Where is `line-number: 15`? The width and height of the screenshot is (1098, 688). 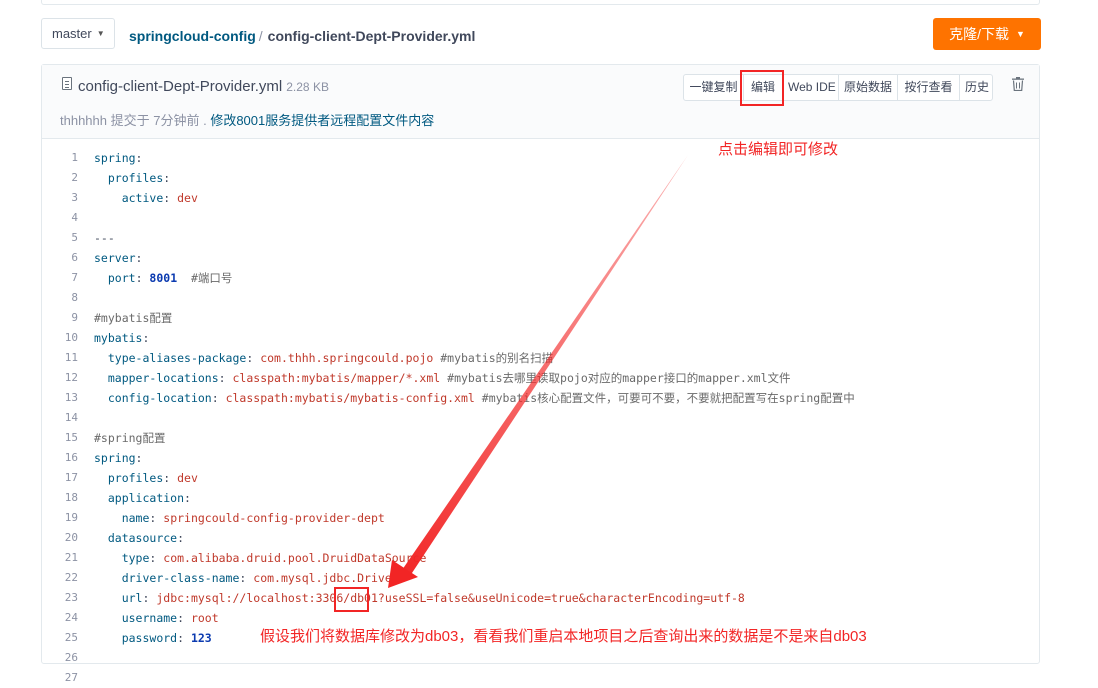
line-number: 15 is located at coordinates (60, 438).